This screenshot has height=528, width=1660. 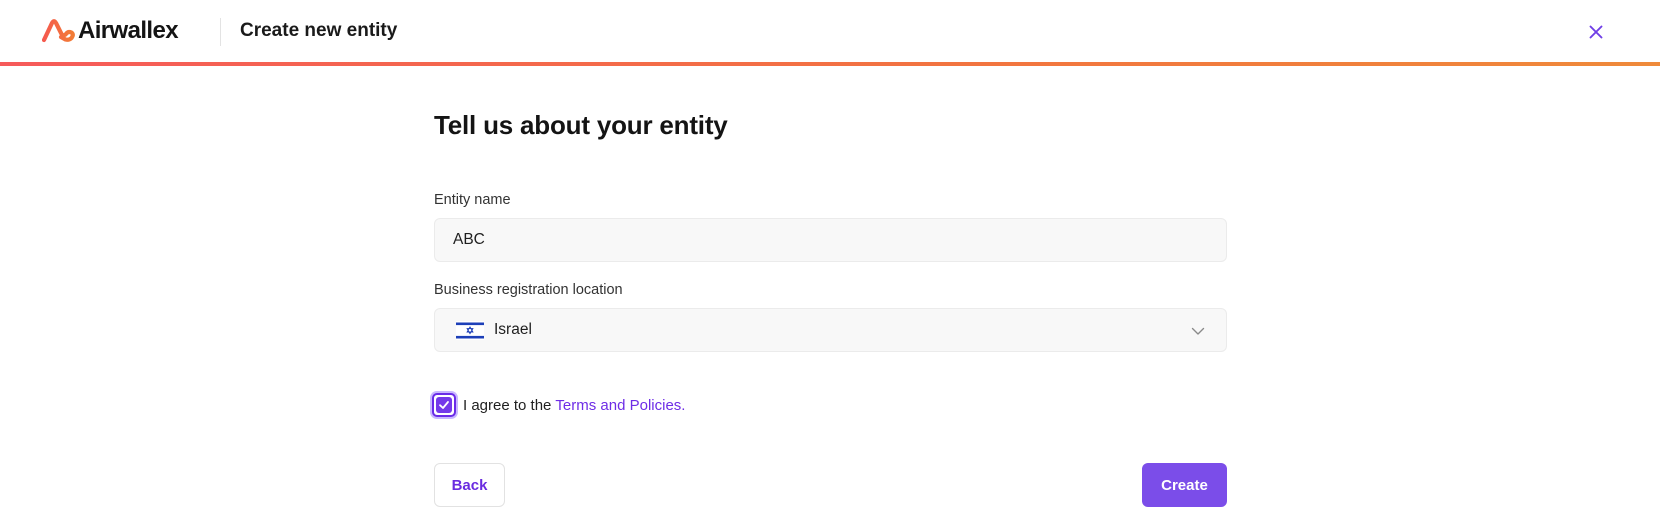 I want to click on registration-location-select: Israel, so click(x=830, y=330).